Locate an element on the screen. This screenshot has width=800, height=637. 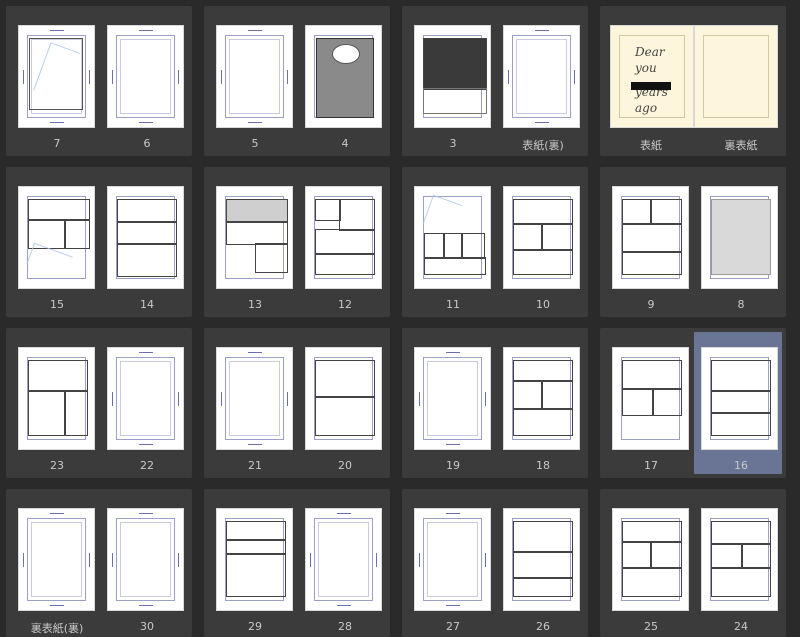
spread-3-cover-back: 3 表紙(裏) is located at coordinates (495, 81).